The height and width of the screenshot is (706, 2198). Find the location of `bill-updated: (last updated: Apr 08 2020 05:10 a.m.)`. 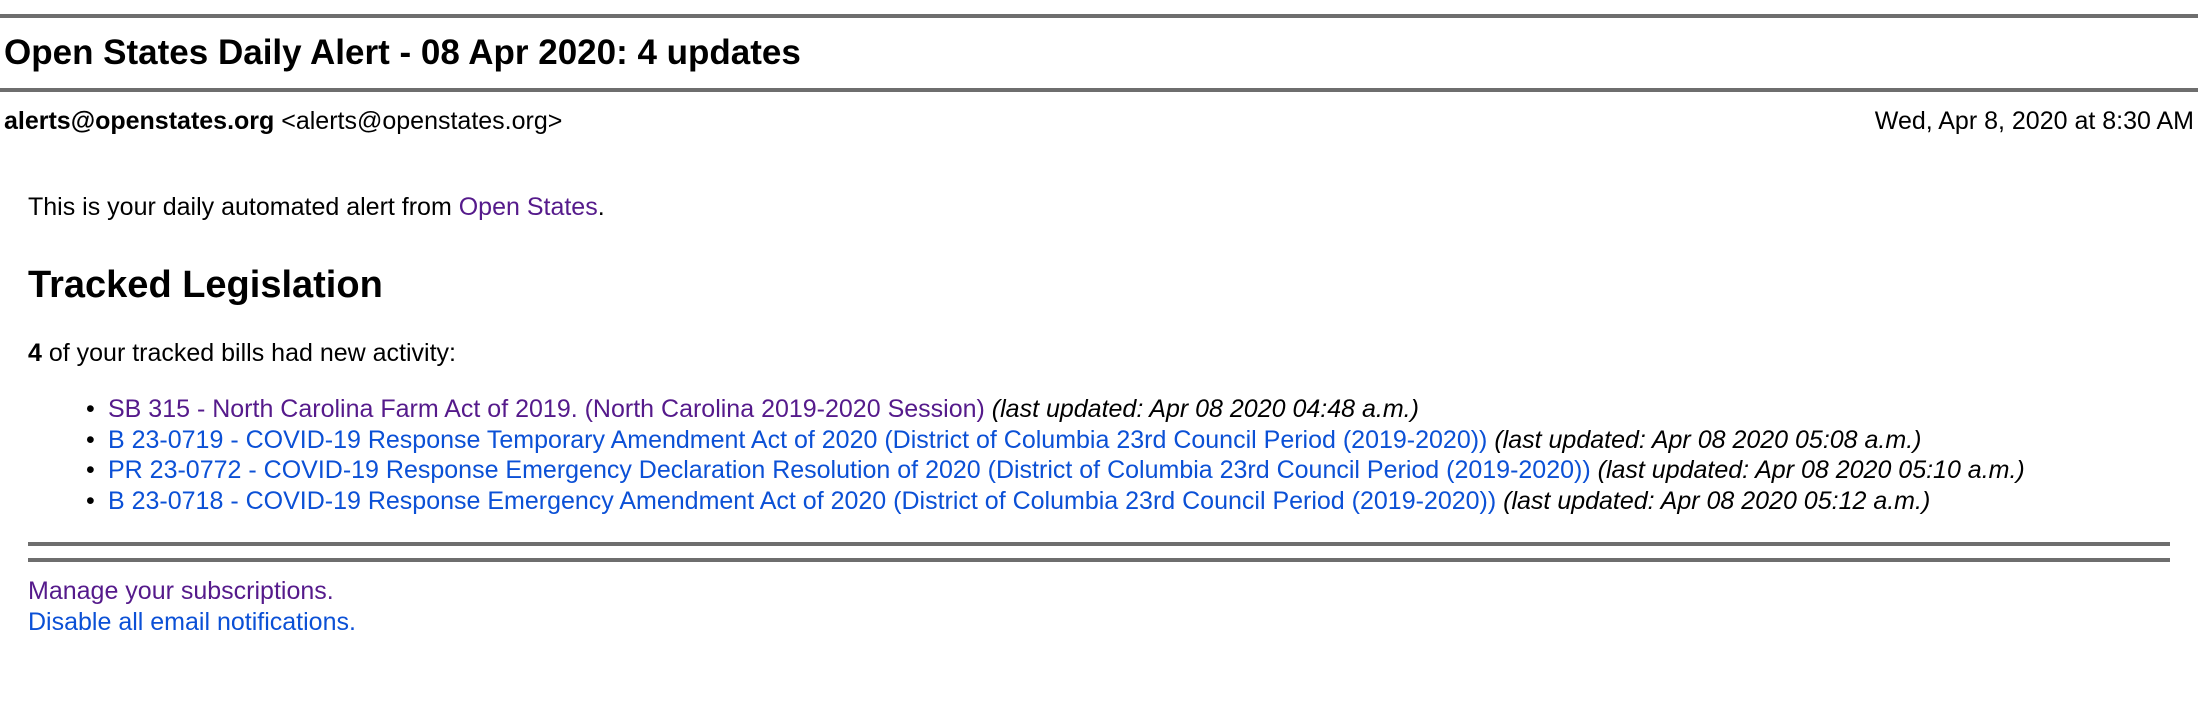

bill-updated: (last updated: Apr 08 2020 05:10 a.m.) is located at coordinates (1811, 470).